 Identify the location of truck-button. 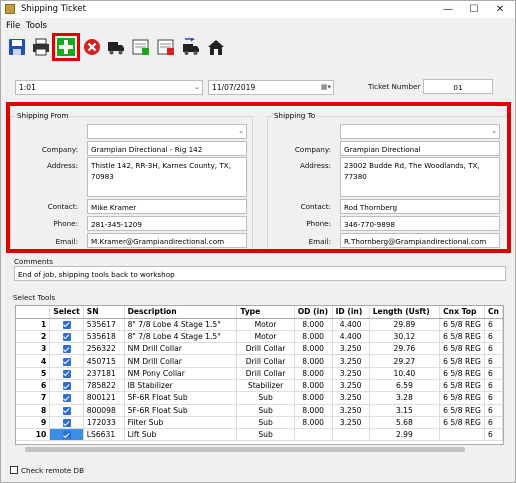
(116, 47).